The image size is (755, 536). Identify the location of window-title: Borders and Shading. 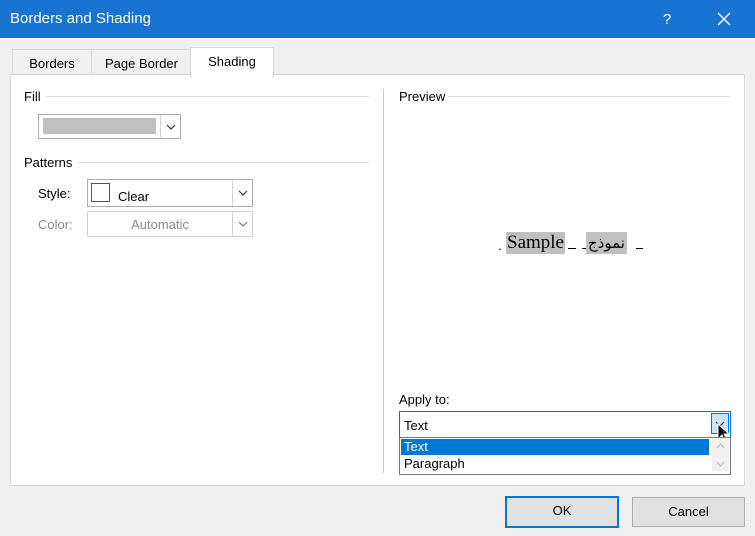
(80, 18).